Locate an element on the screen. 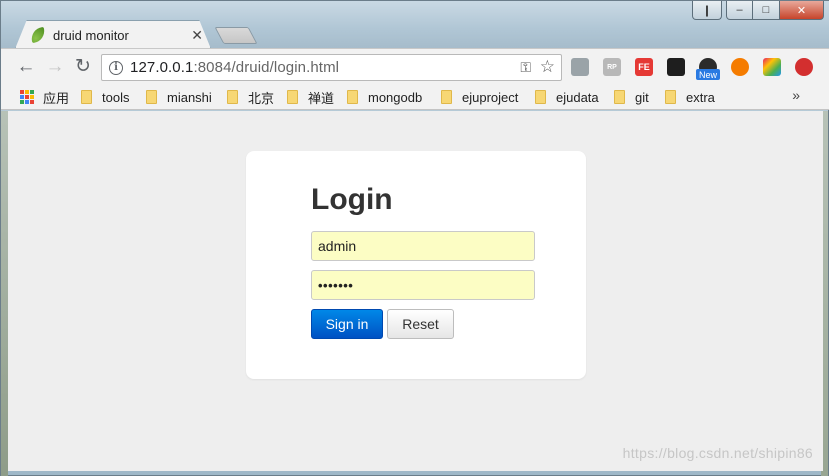 The width and height of the screenshot is (829, 476). new-badge: New is located at coordinates (708, 74).